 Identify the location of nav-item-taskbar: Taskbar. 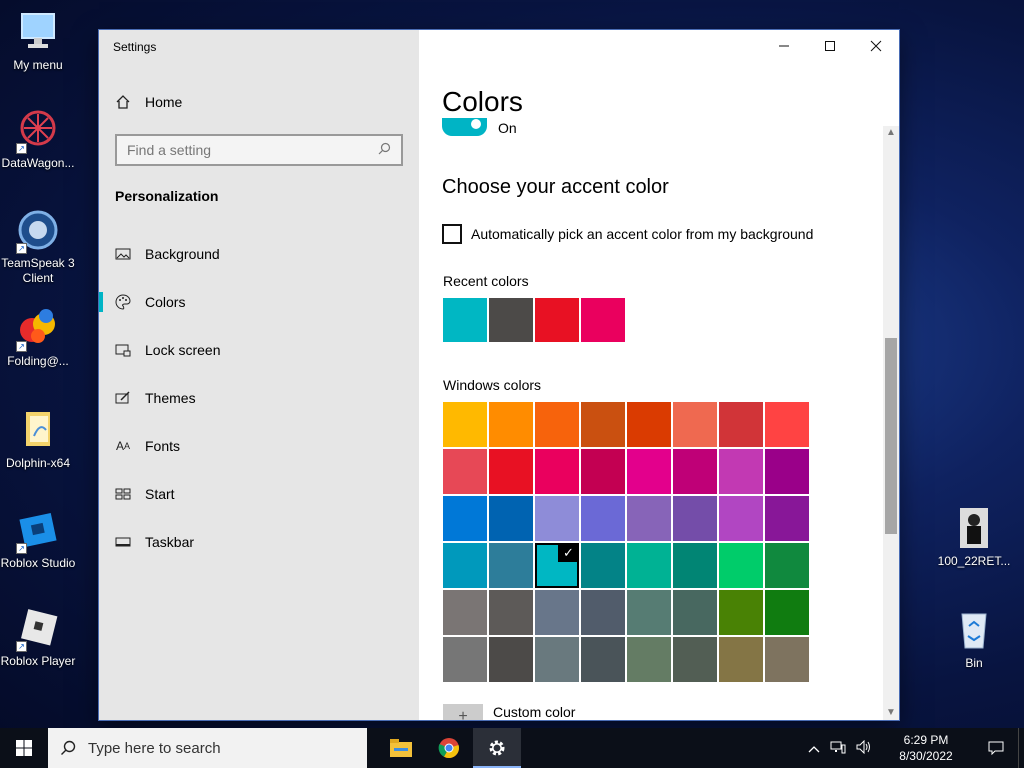
(259, 542).